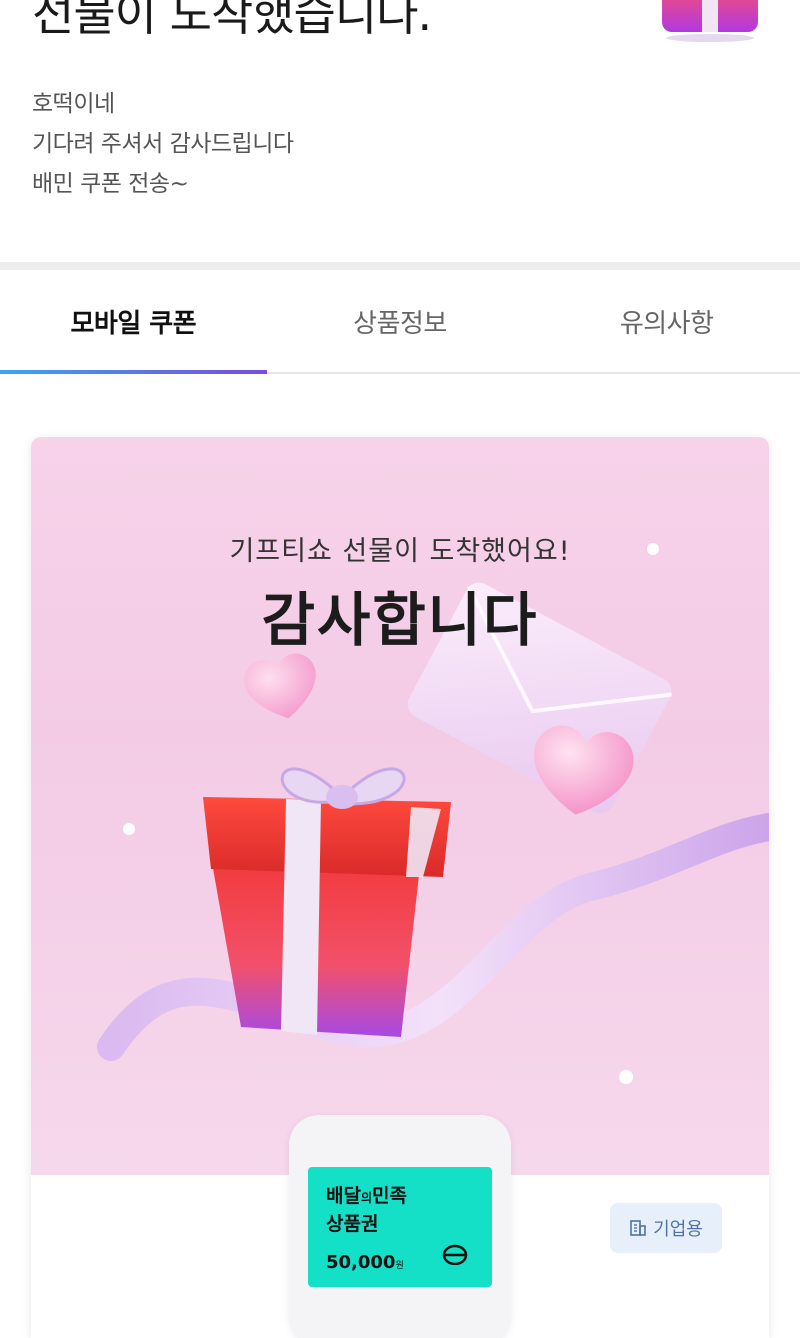  What do you see at coordinates (710, 21) in the screenshot?
I see `gift-box-icon` at bounding box center [710, 21].